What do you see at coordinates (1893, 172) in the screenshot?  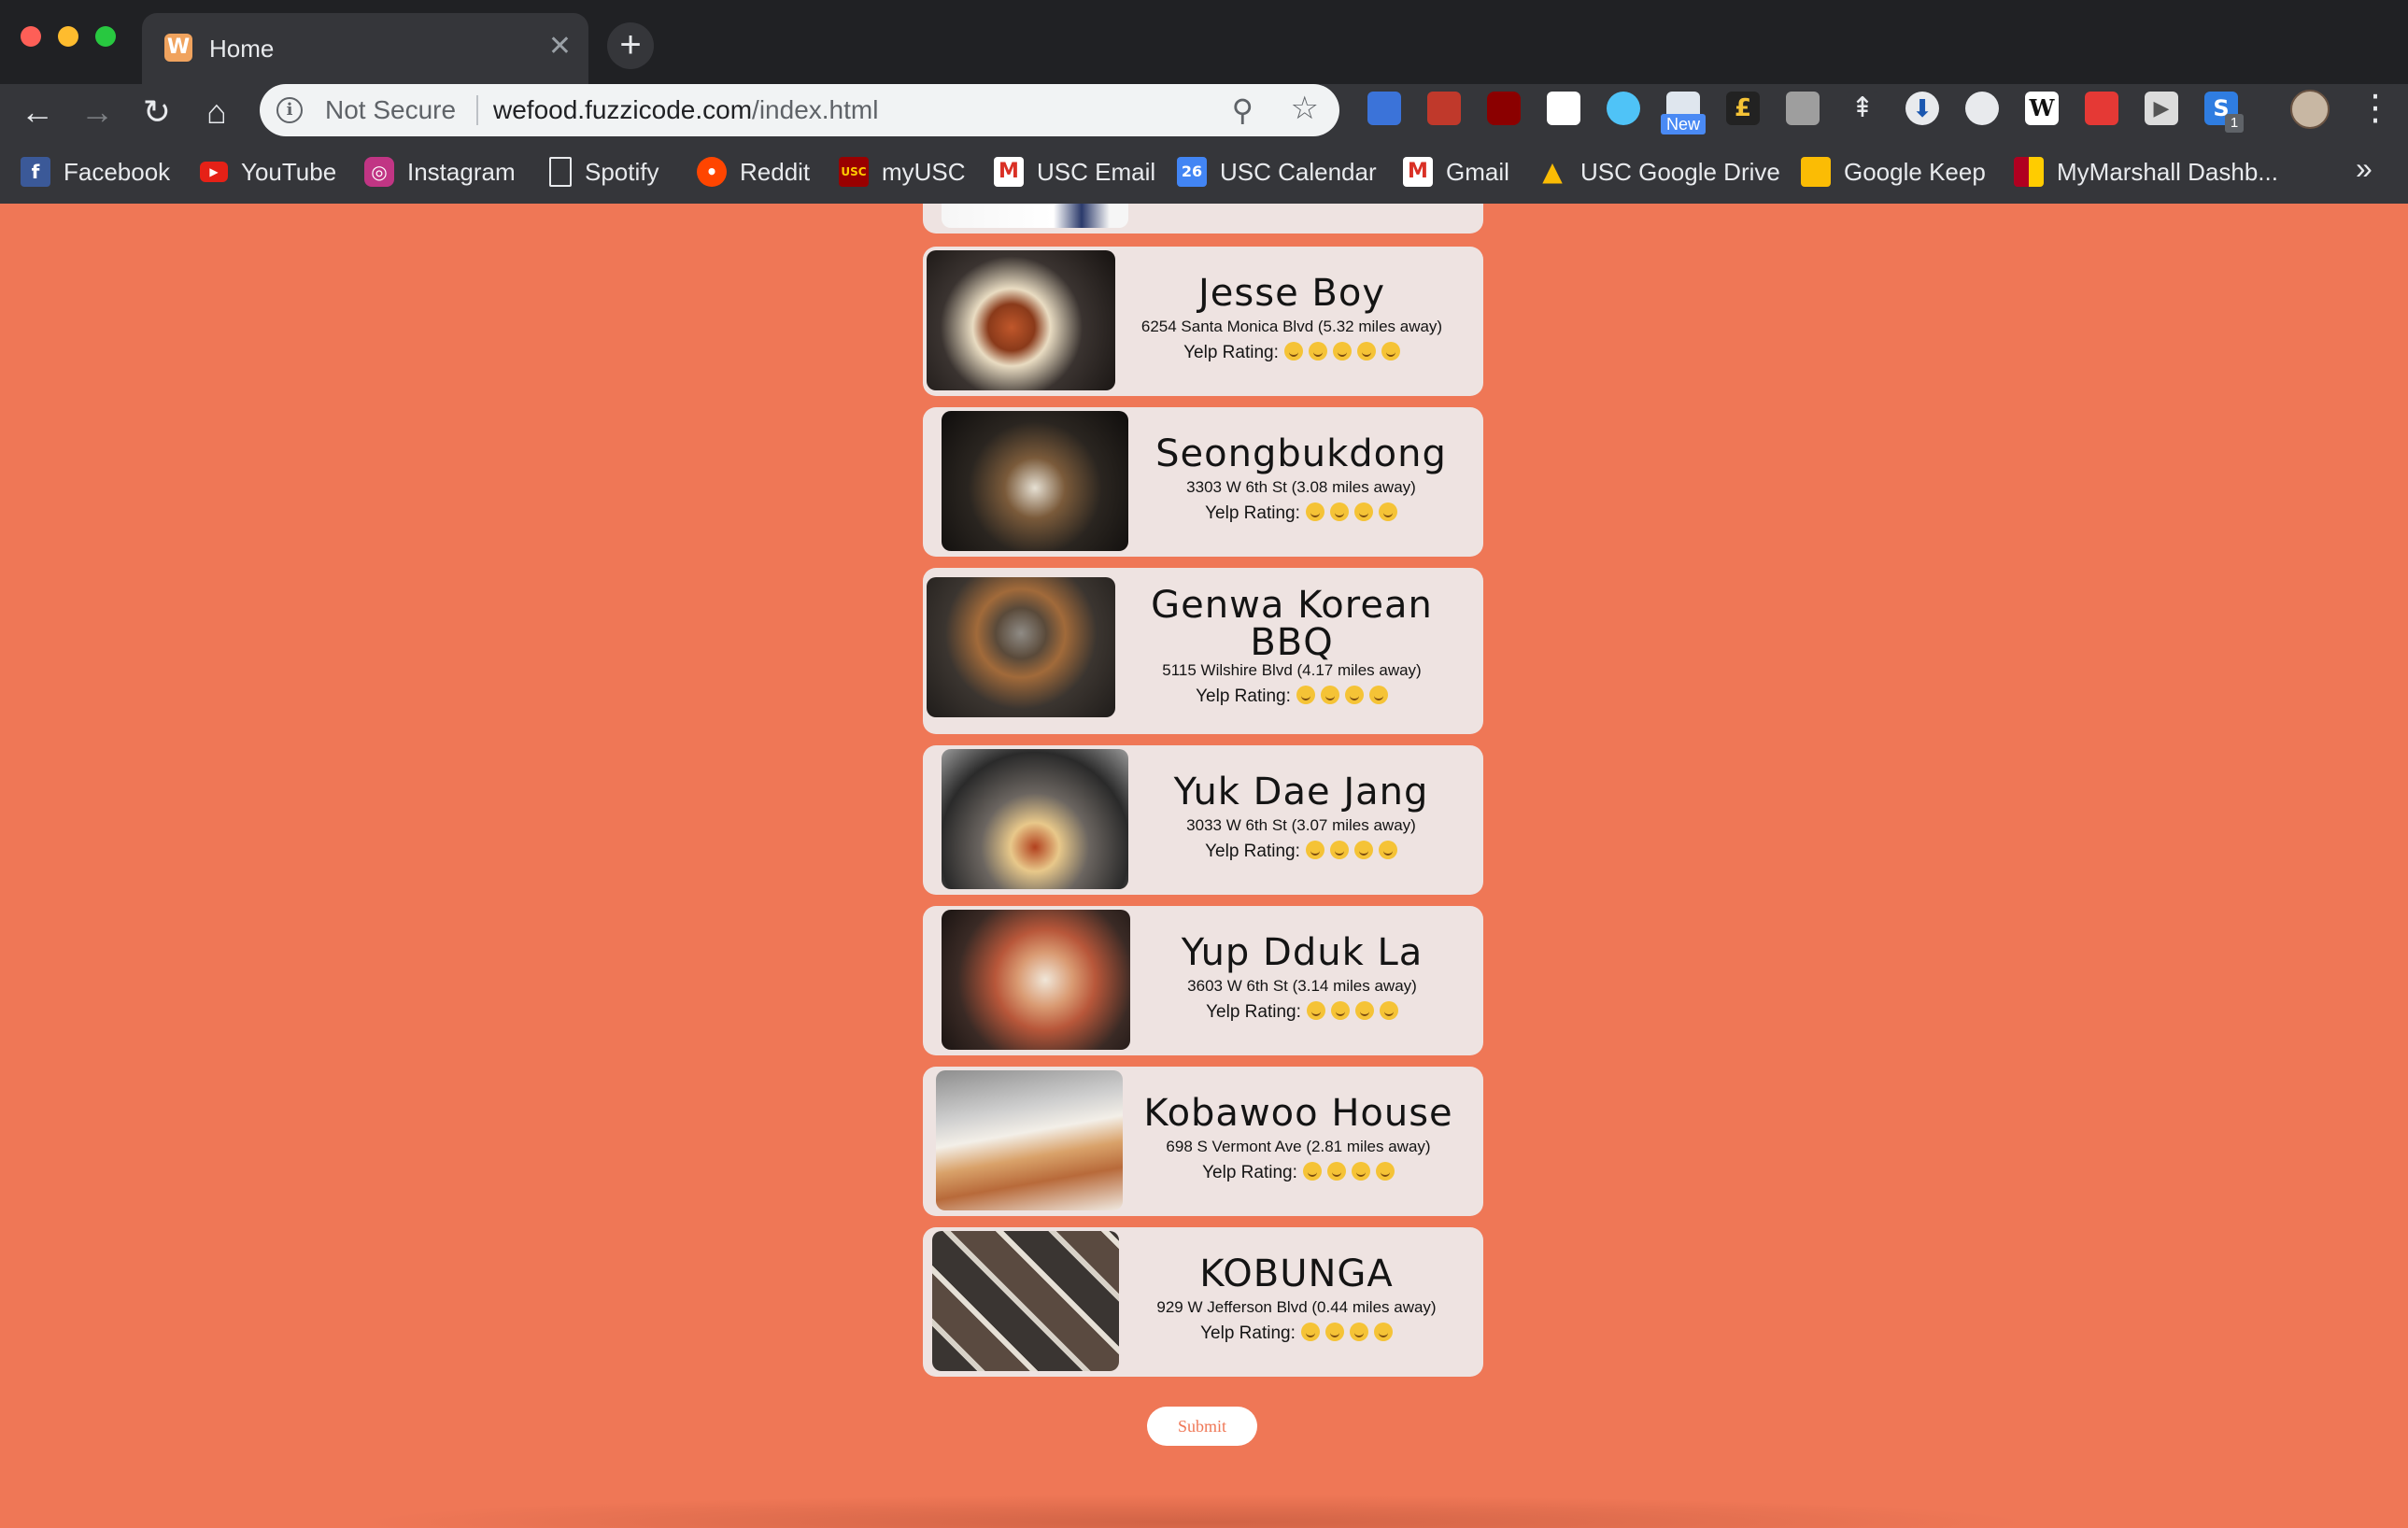 I see `bookmark-google-keep: Google Keep` at bounding box center [1893, 172].